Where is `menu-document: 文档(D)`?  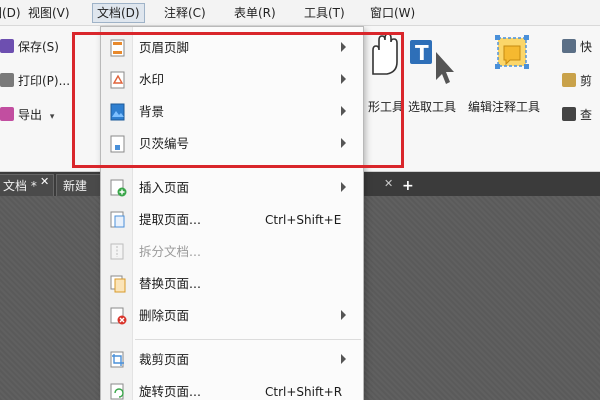 menu-document: 文档(D) is located at coordinates (118, 13).